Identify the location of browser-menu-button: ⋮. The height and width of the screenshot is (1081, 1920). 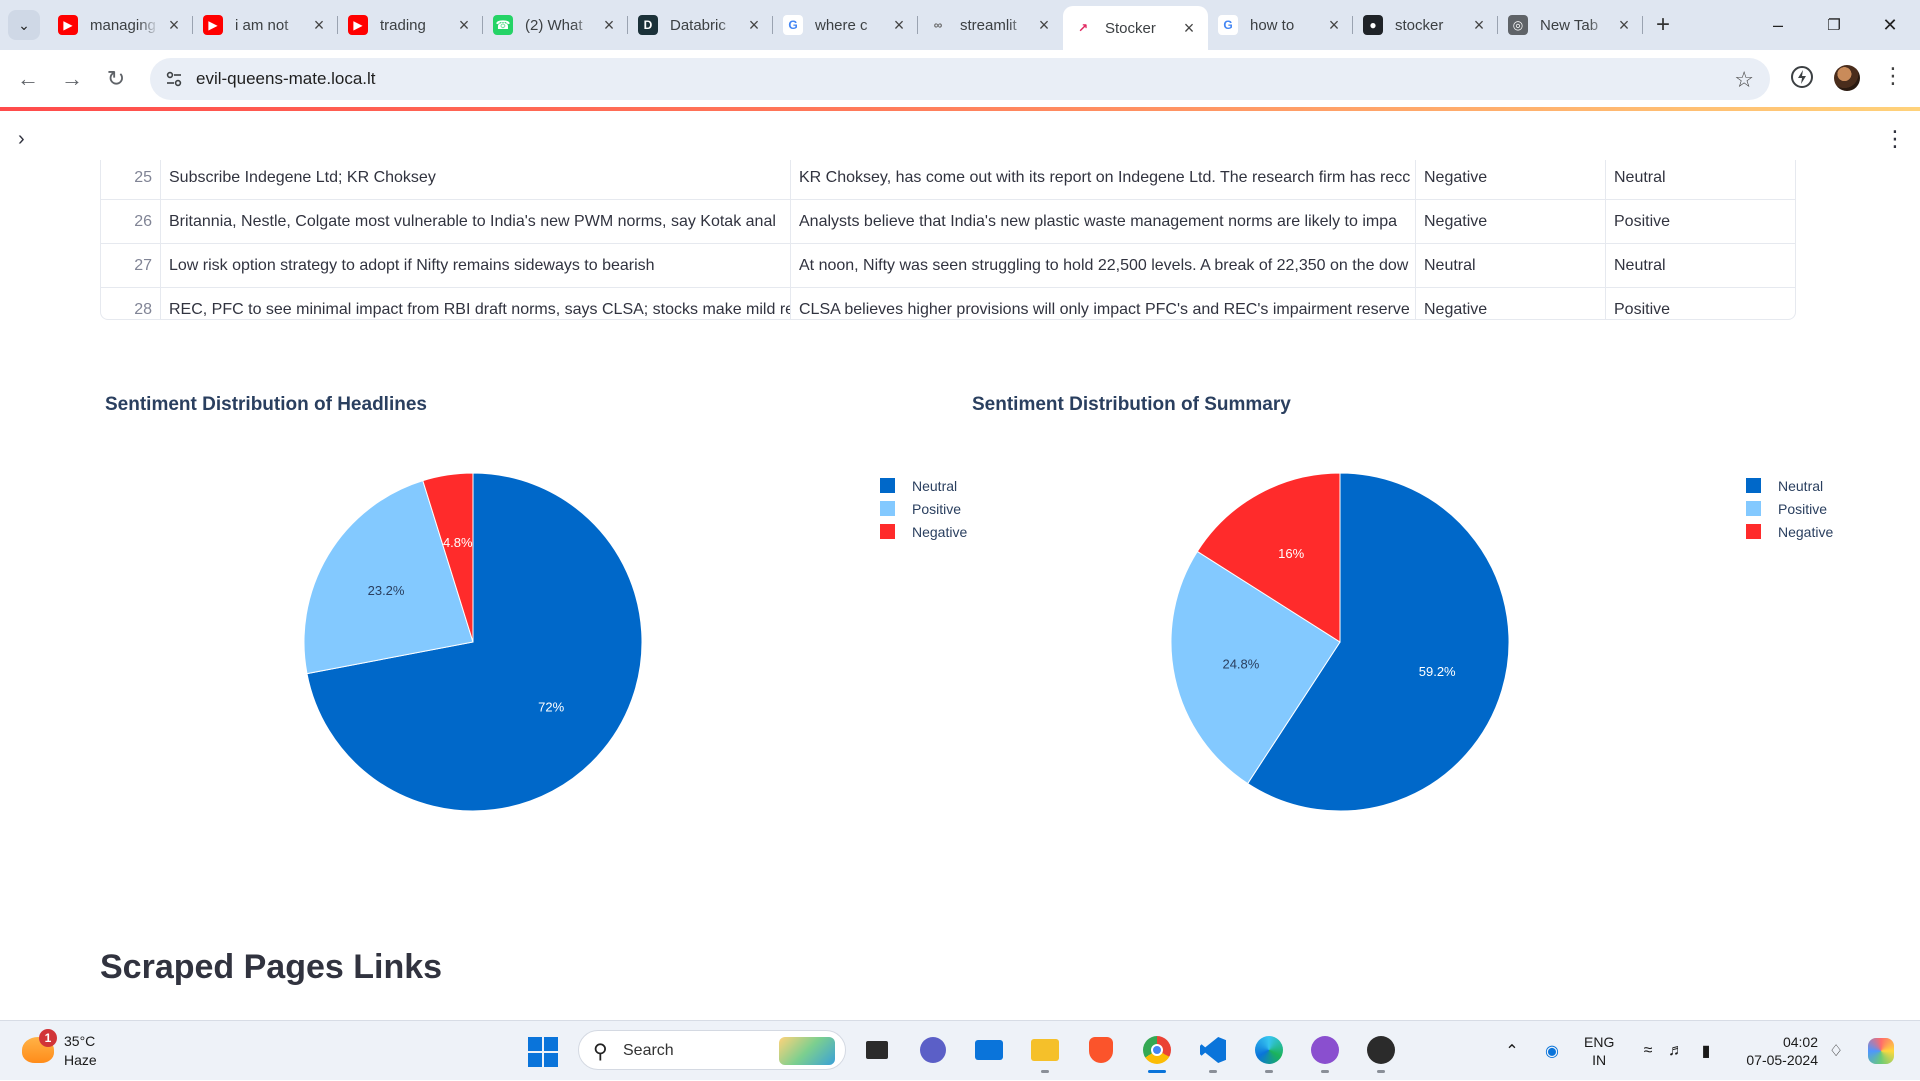
(1893, 77).